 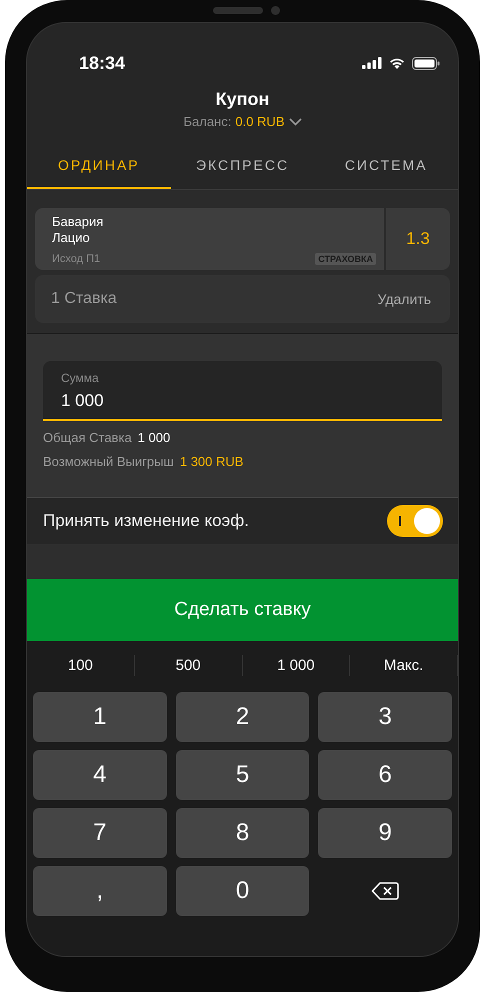 What do you see at coordinates (385, 833) in the screenshot?
I see `keypad-key: 9` at bounding box center [385, 833].